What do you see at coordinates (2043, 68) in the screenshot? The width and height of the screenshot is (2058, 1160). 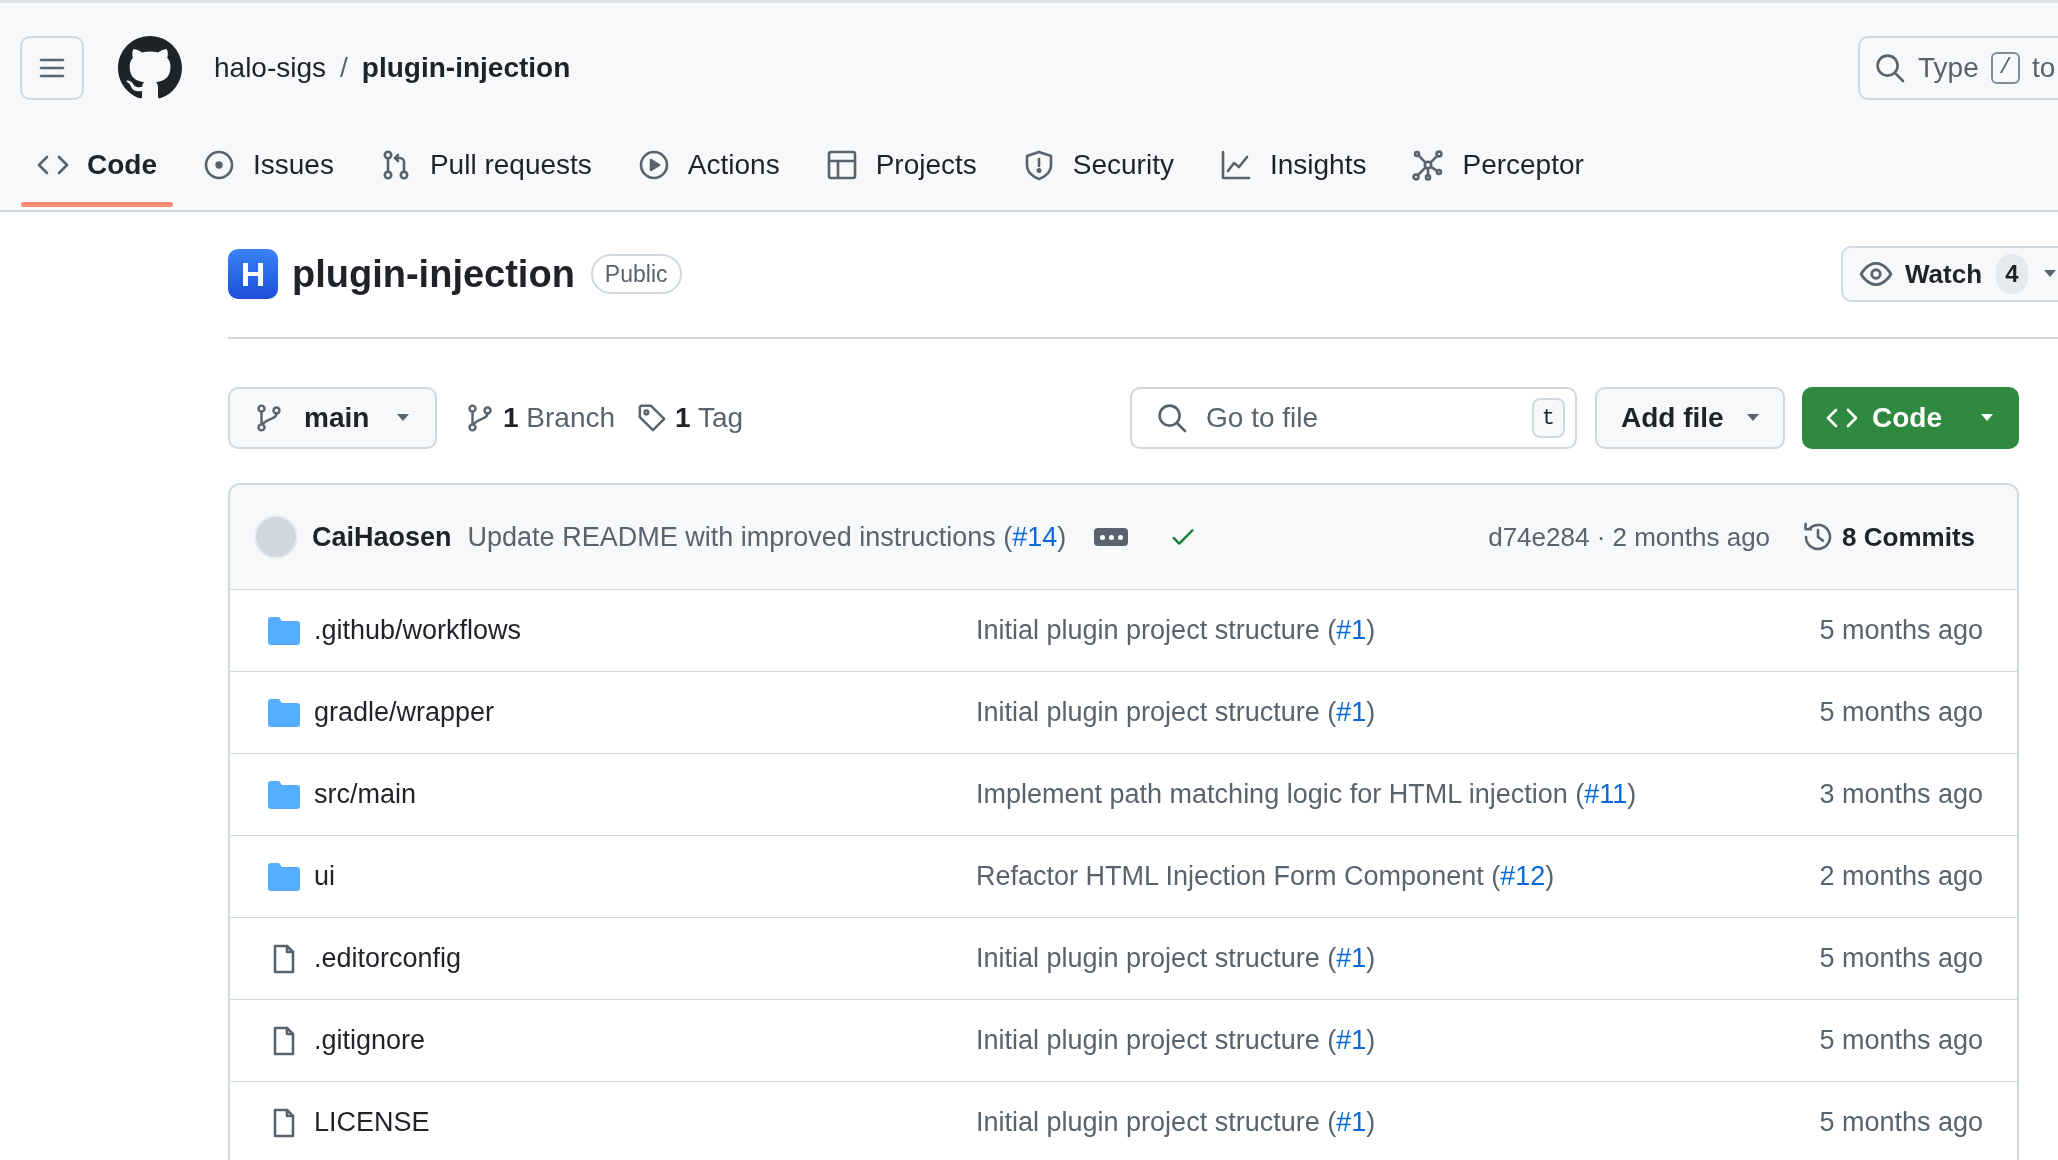 I see `search-hint: to` at bounding box center [2043, 68].